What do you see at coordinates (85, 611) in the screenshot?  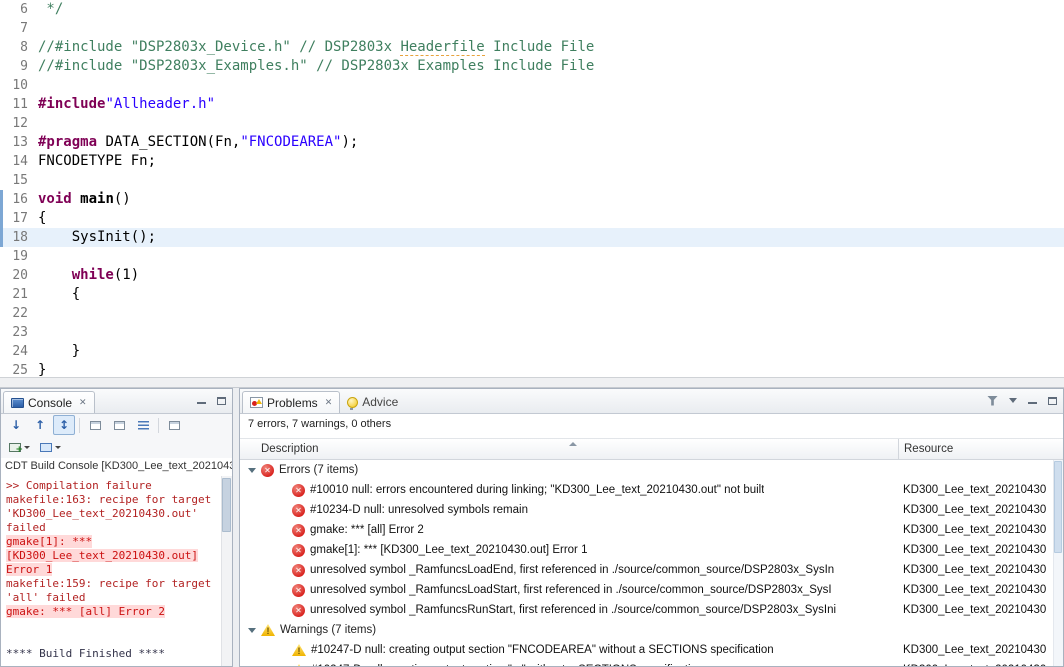 I see `console-line: gmake: *** [all] Error 2` at bounding box center [85, 611].